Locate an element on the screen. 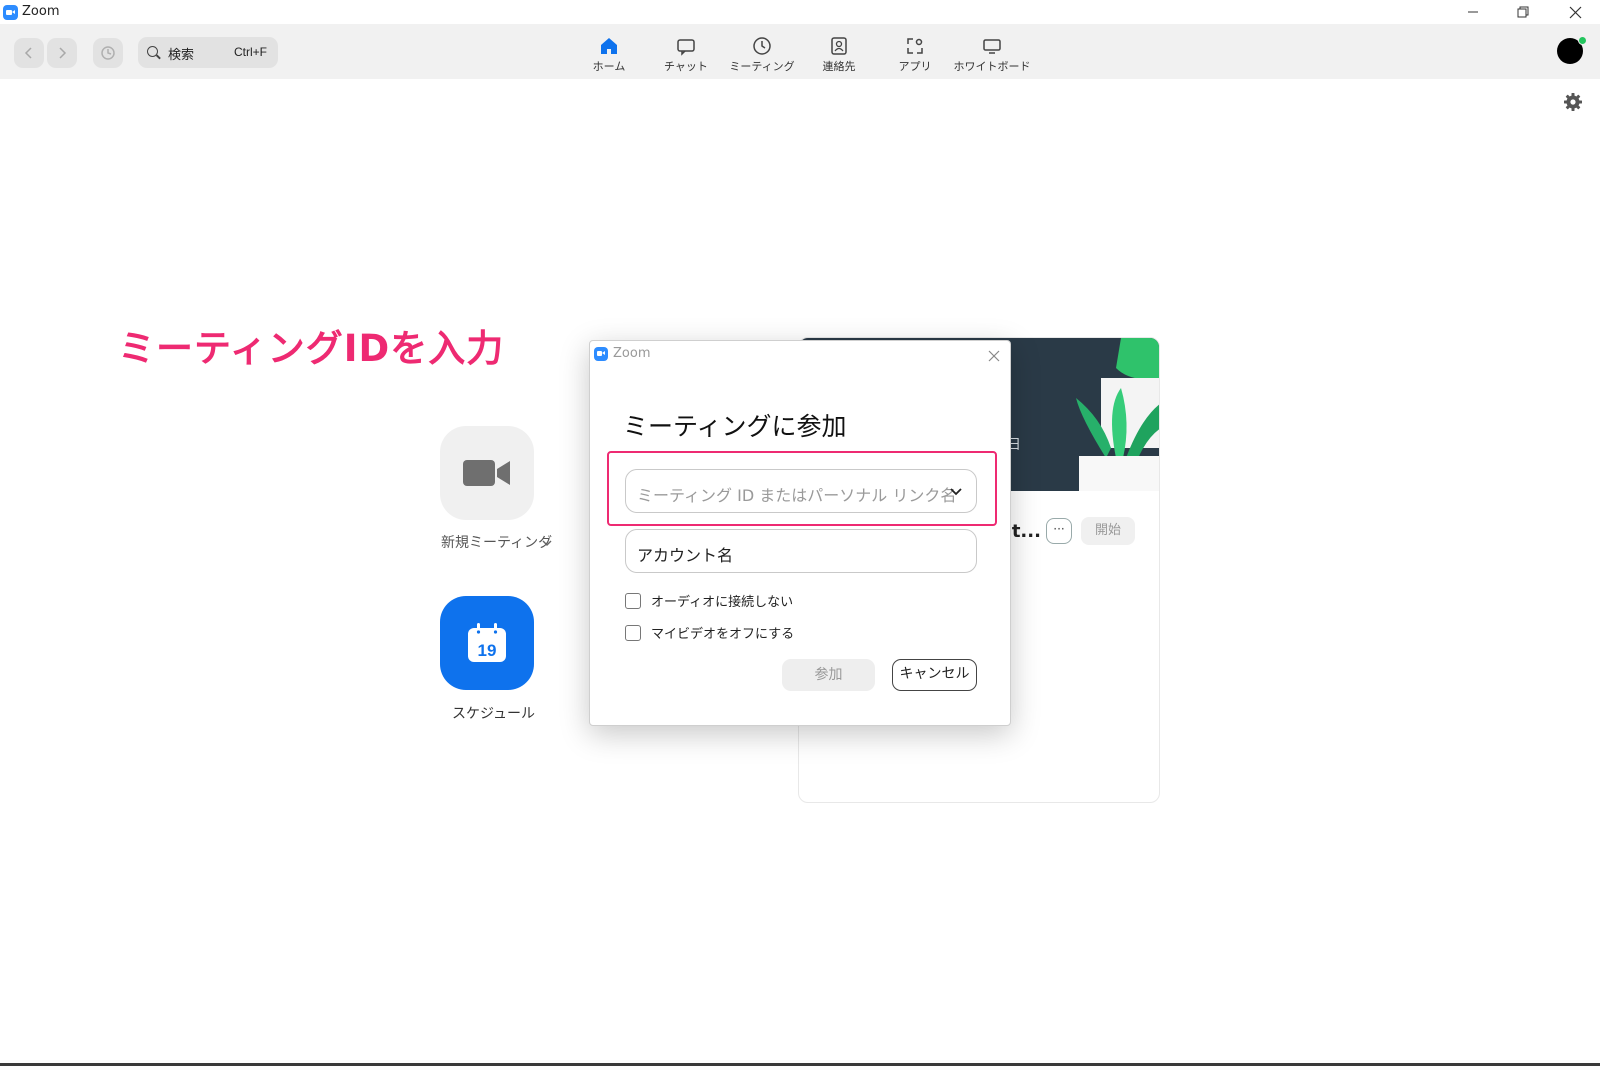 The width and height of the screenshot is (1600, 1066). tab-home-label: ホーム is located at coordinates (609, 66).